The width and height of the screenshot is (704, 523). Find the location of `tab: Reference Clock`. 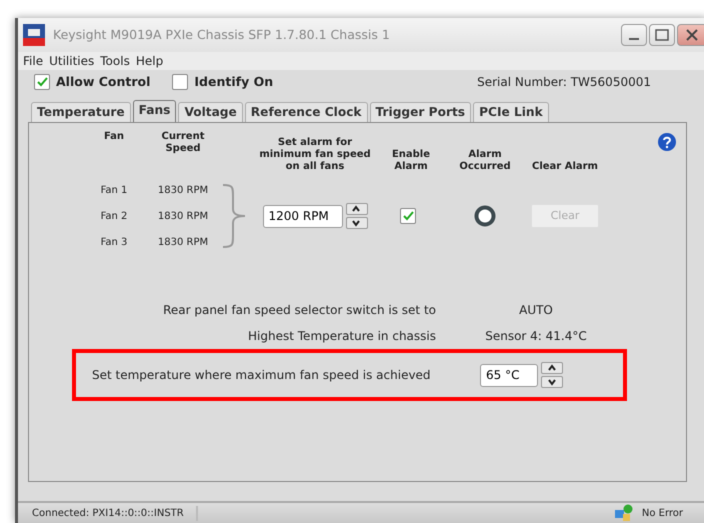

tab: Reference Clock is located at coordinates (306, 112).